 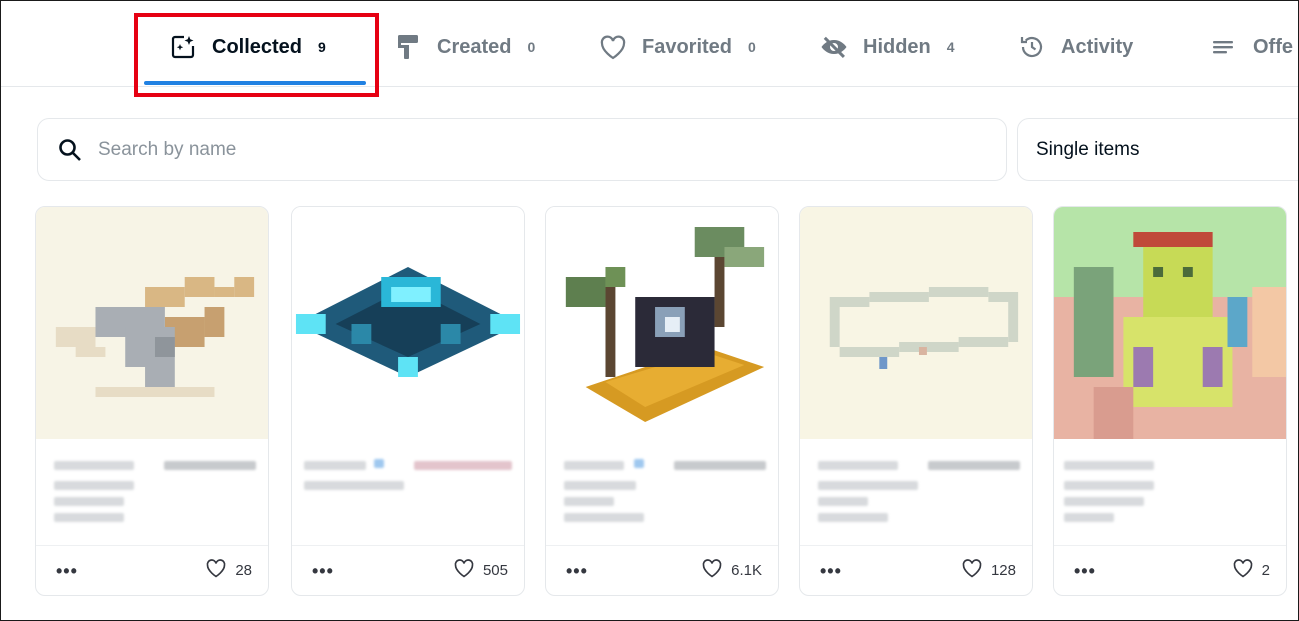 What do you see at coordinates (897, 46) in the screenshot?
I see `tab-hidden-label: Hidden` at bounding box center [897, 46].